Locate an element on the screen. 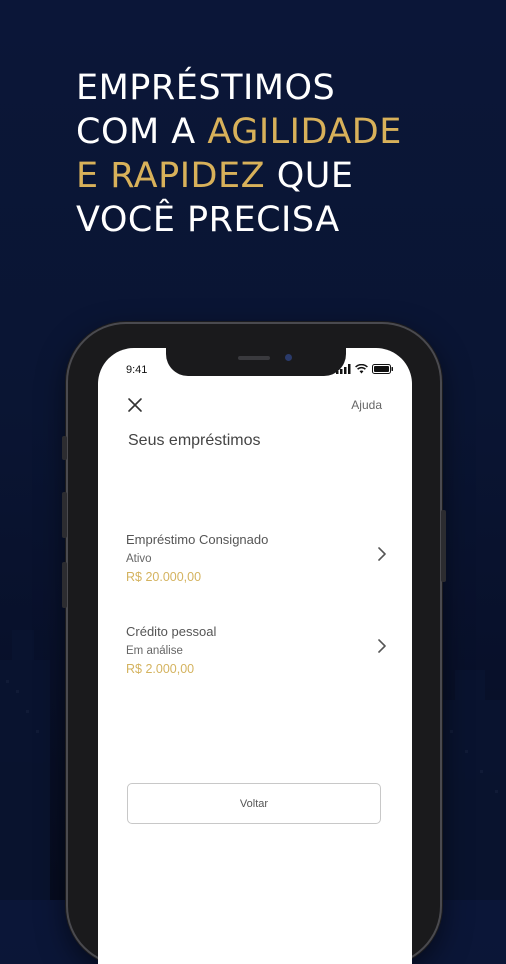  loan-amount: R$ 20.000,00 is located at coordinates (164, 577).